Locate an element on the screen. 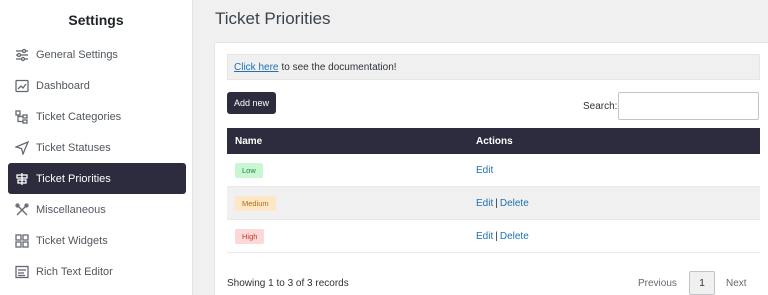 The image size is (768, 295). column-header-name: Name is located at coordinates (249, 141).